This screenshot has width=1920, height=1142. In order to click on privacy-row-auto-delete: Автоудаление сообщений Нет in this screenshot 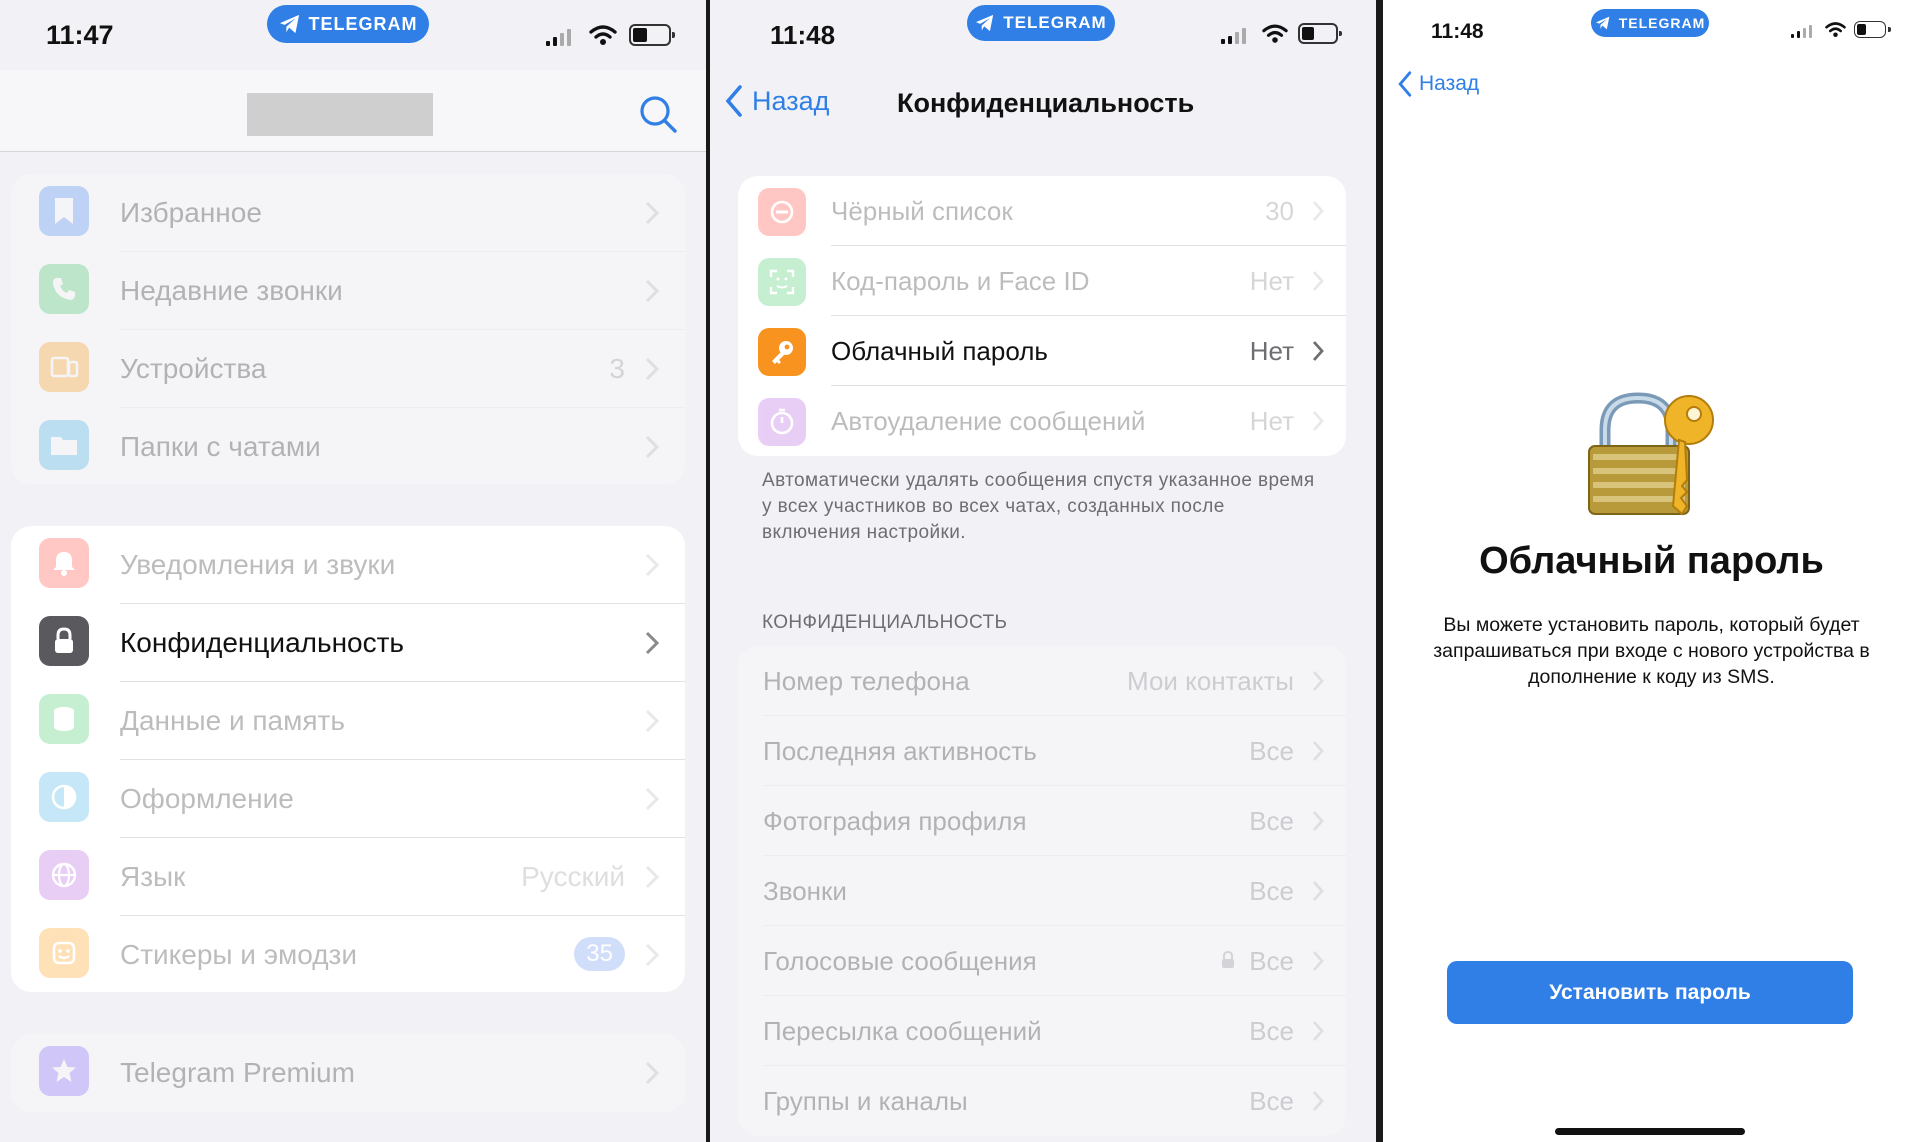, I will do `click(1042, 421)`.